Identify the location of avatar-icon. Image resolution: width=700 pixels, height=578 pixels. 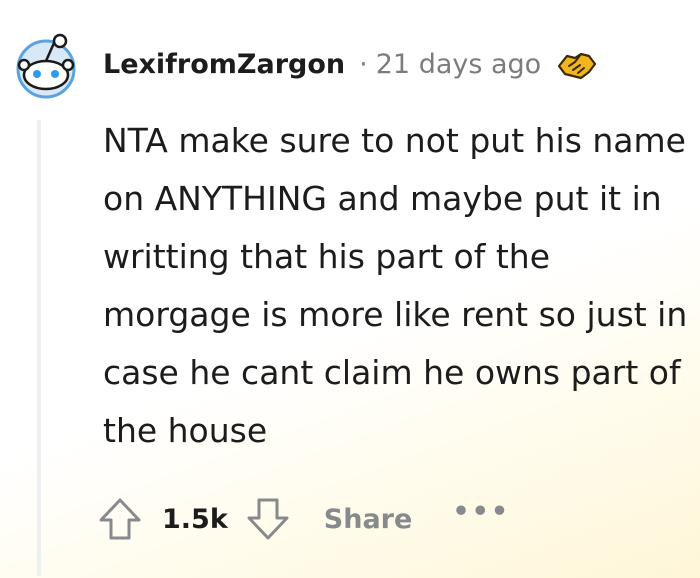
(46, 65).